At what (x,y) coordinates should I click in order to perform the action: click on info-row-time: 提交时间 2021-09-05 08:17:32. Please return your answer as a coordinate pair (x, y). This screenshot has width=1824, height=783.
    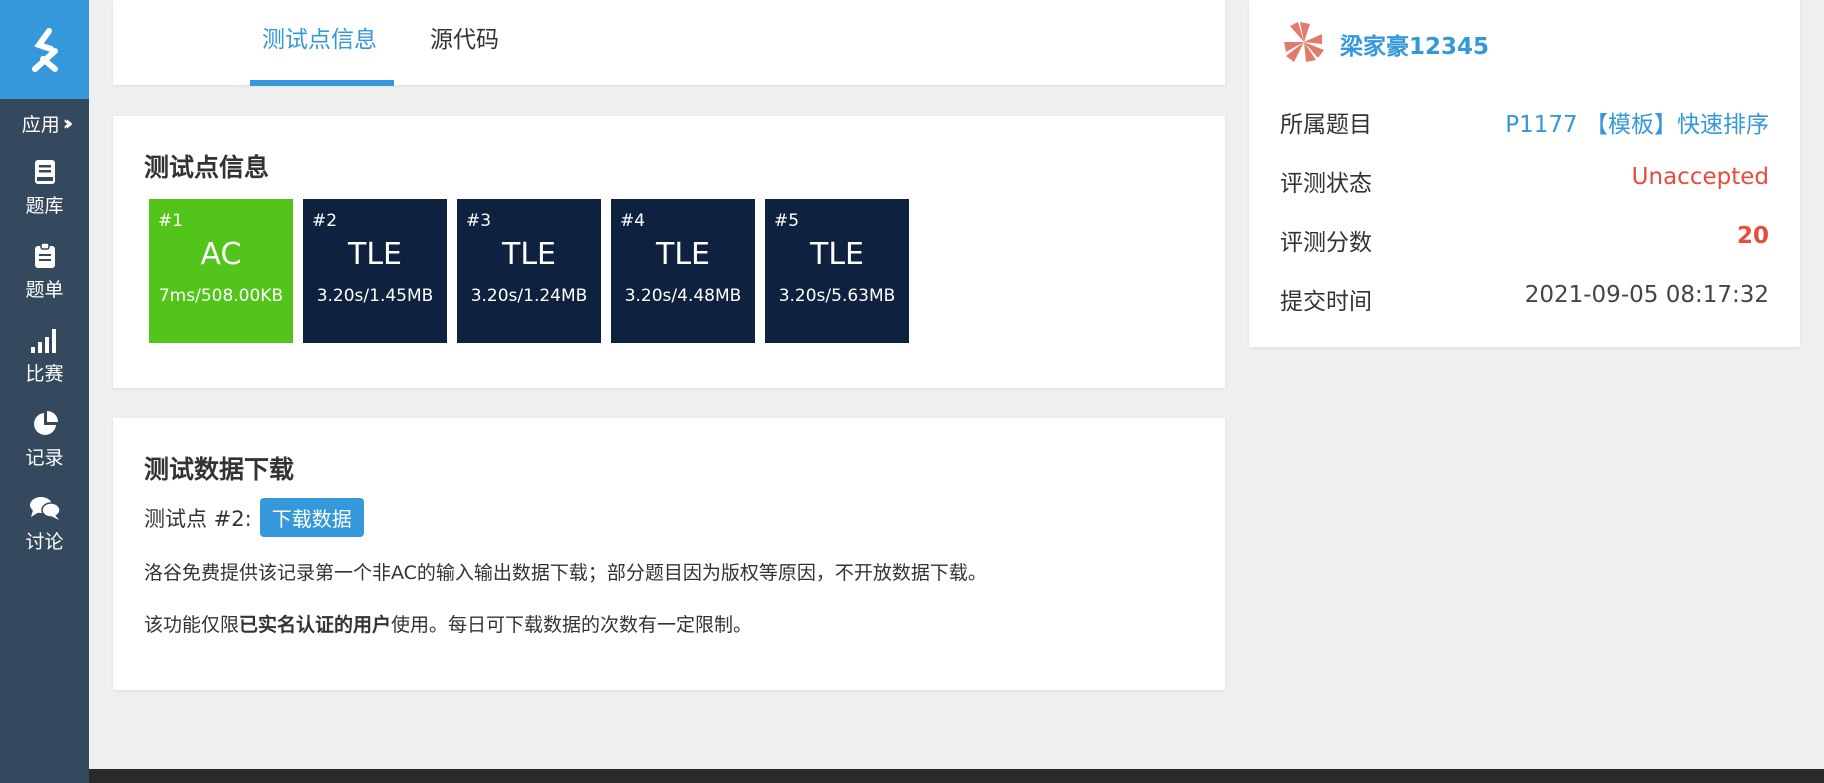
    Looking at the image, I should click on (1524, 299).